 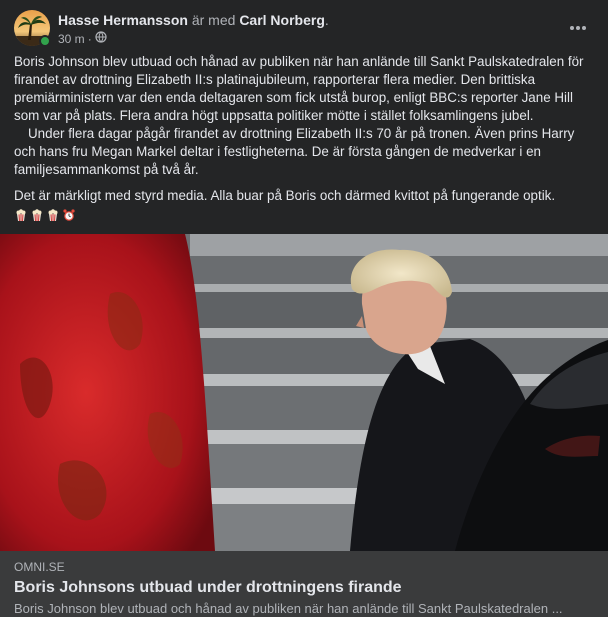 What do you see at coordinates (45, 41) in the screenshot?
I see `online-status-dot` at bounding box center [45, 41].